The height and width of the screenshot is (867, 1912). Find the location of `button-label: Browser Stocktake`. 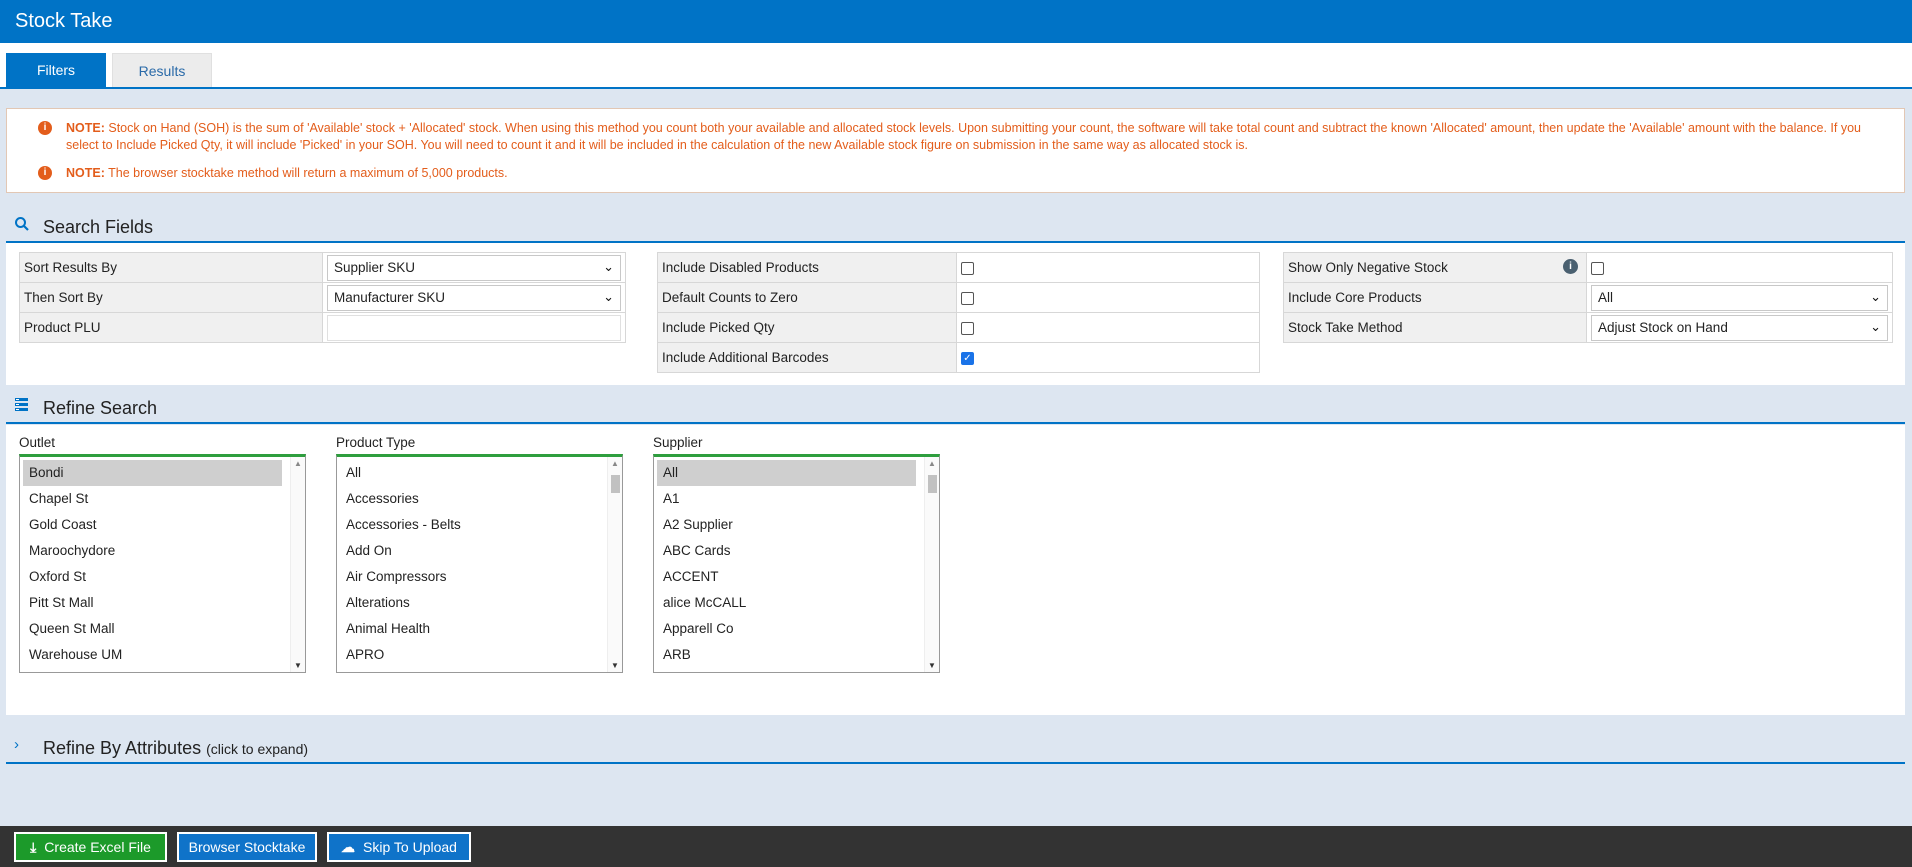

button-label: Browser Stocktake is located at coordinates (247, 847).